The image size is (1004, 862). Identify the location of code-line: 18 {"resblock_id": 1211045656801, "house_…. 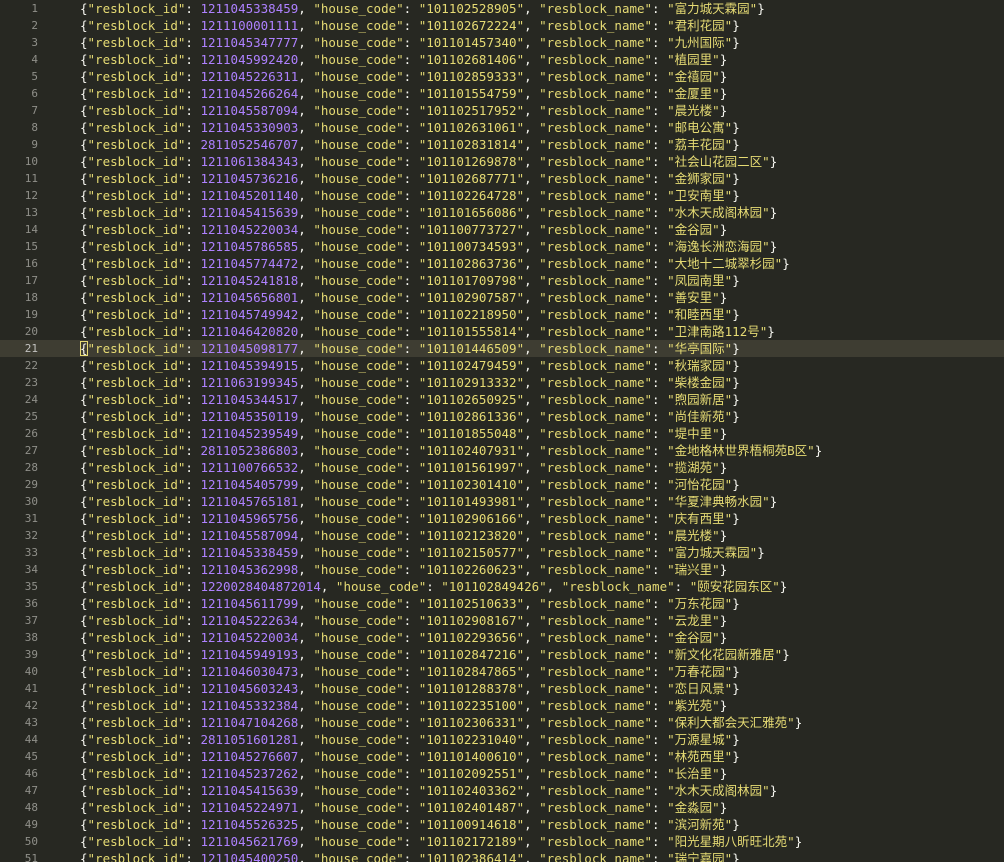
(502, 297).